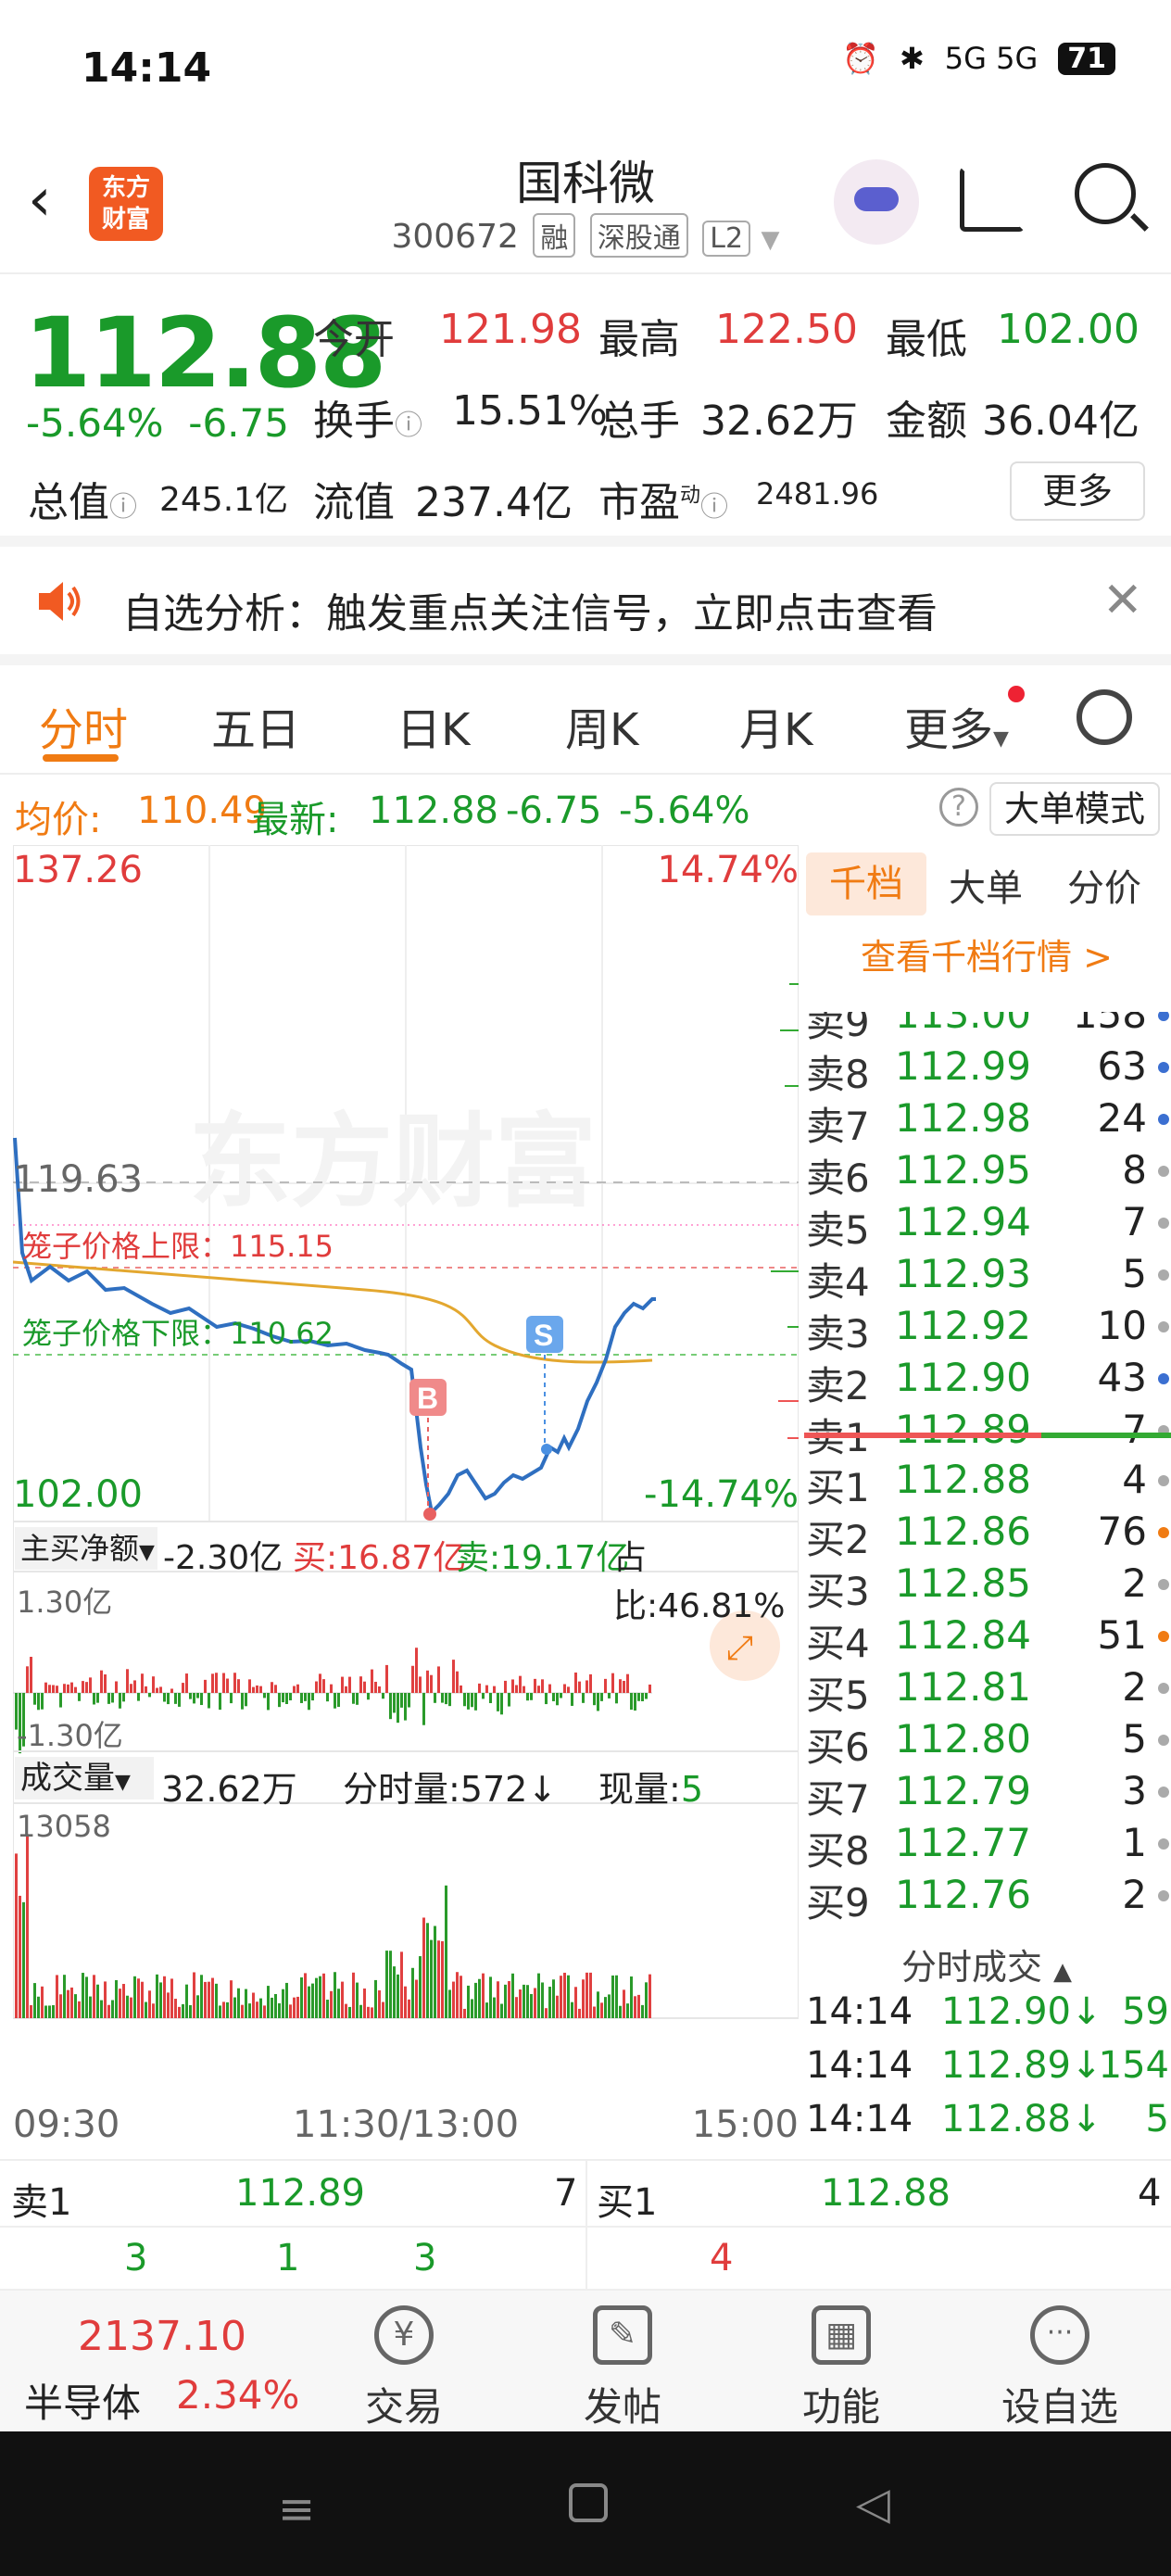 Image resolution: width=1171 pixels, height=2576 pixels. I want to click on buy-level-row: 买6 112.80 5, so click(987, 1743).